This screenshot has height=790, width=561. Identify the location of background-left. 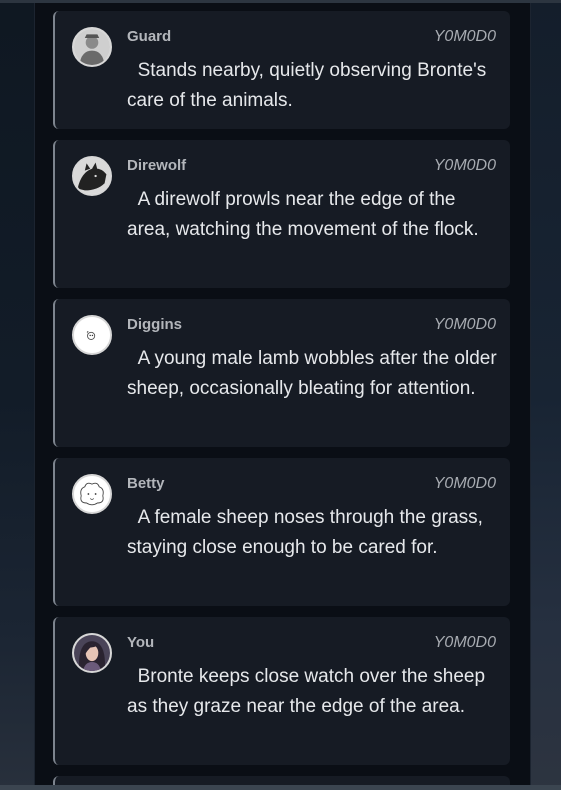
(17, 395).